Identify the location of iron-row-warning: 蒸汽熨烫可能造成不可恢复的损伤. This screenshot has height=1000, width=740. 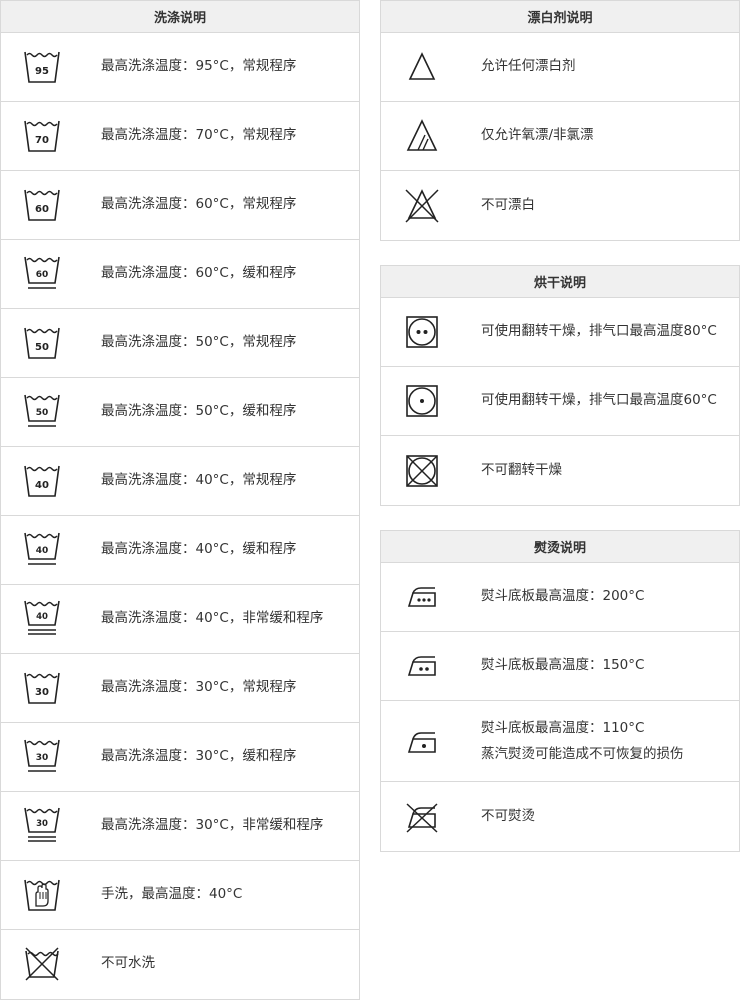
(582, 754).